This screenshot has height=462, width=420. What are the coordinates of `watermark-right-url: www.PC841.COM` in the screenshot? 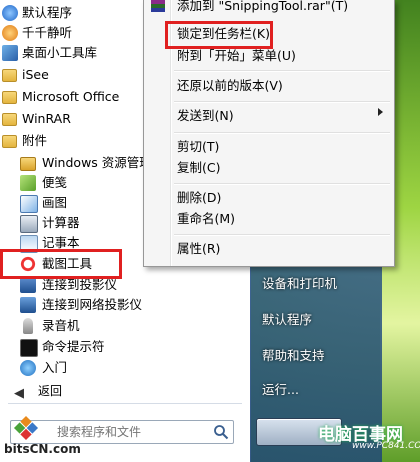 It's located at (386, 446).